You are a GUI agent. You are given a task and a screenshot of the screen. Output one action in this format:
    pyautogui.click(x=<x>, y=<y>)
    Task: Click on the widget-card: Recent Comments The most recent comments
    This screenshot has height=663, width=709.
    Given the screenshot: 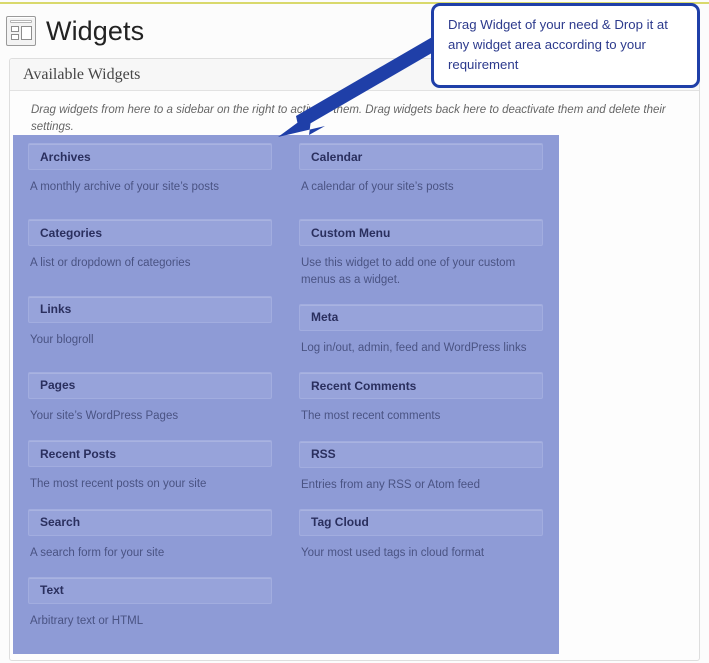 What is the action you would take?
    pyautogui.click(x=421, y=403)
    